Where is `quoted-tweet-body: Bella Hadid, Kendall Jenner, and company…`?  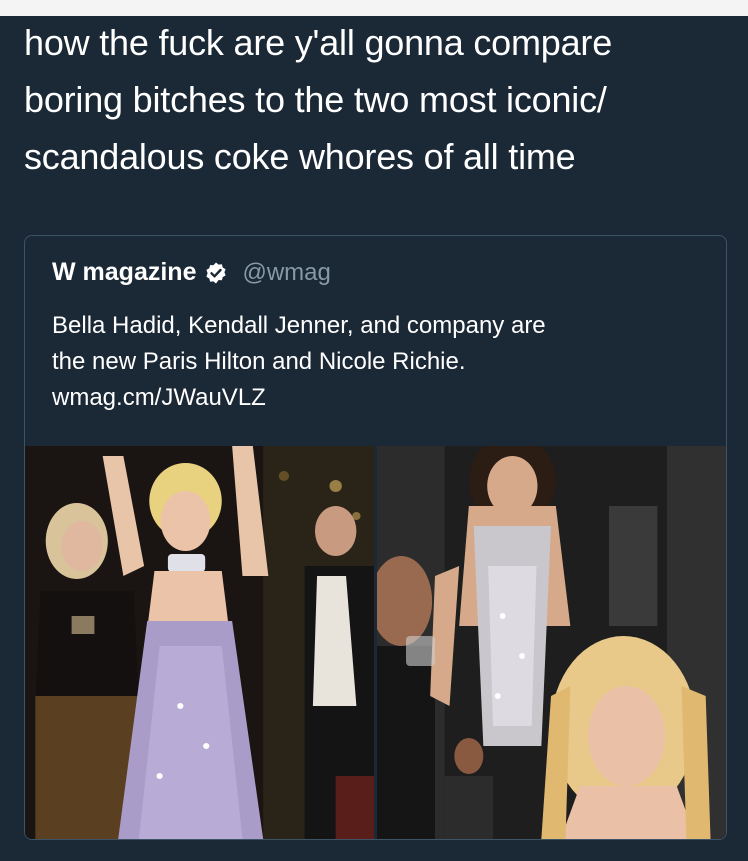
quoted-tweet-body: Bella Hadid, Kendall Jenner, and company… is located at coordinates (382, 362).